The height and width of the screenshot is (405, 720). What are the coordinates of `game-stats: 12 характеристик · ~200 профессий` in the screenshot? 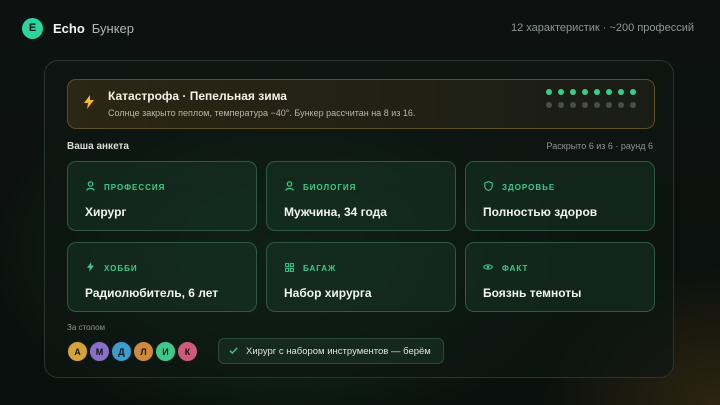 It's located at (602, 28).